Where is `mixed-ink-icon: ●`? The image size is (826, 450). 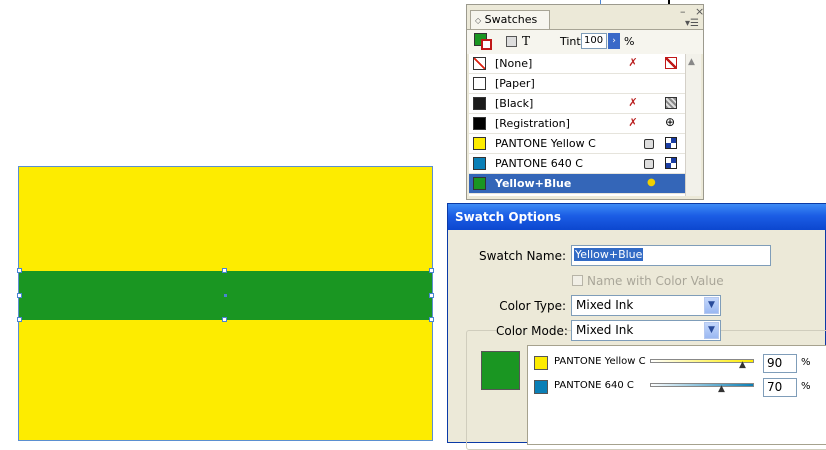
mixed-ink-icon: ● is located at coordinates (651, 182).